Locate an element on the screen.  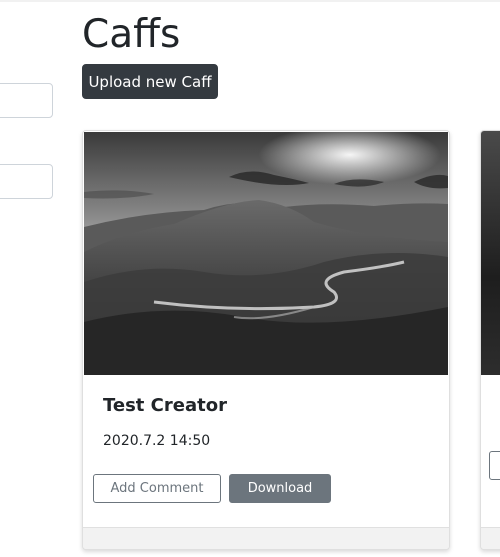
top-strip is located at coordinates (250, 1).